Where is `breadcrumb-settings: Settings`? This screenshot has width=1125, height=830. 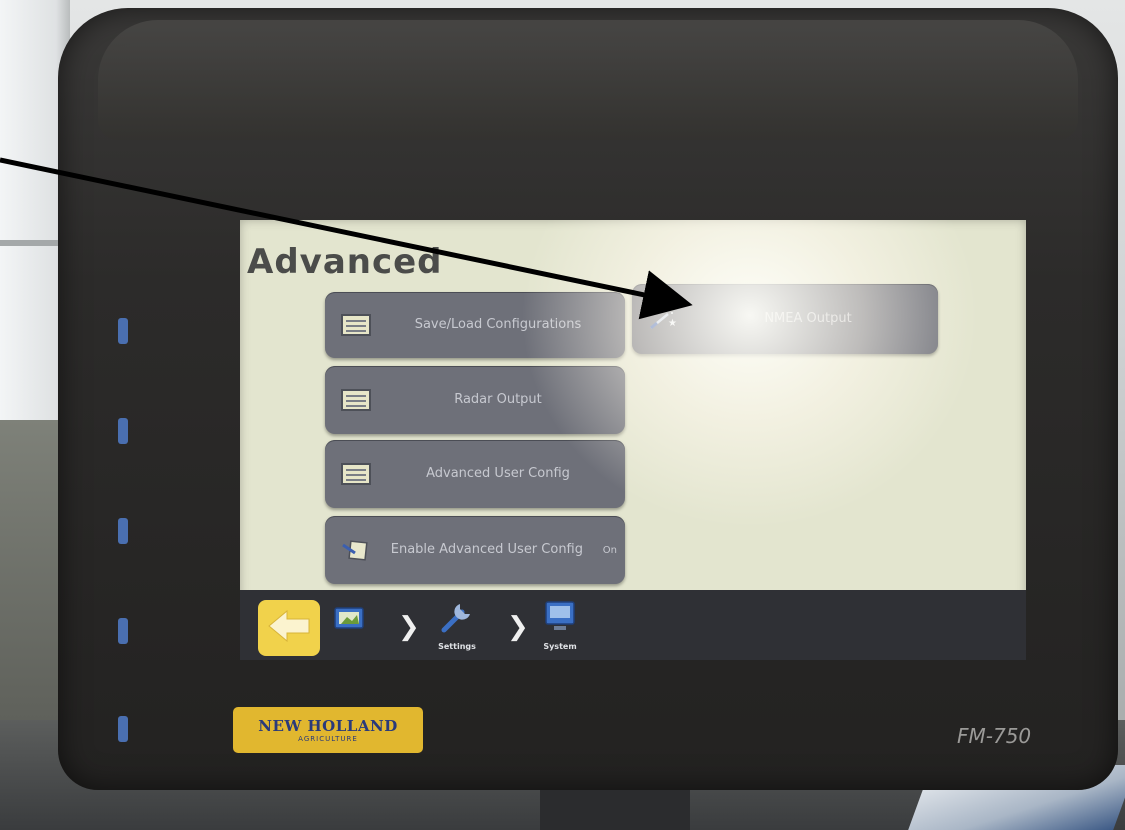
breadcrumb-settings: Settings is located at coordinates (457, 624).